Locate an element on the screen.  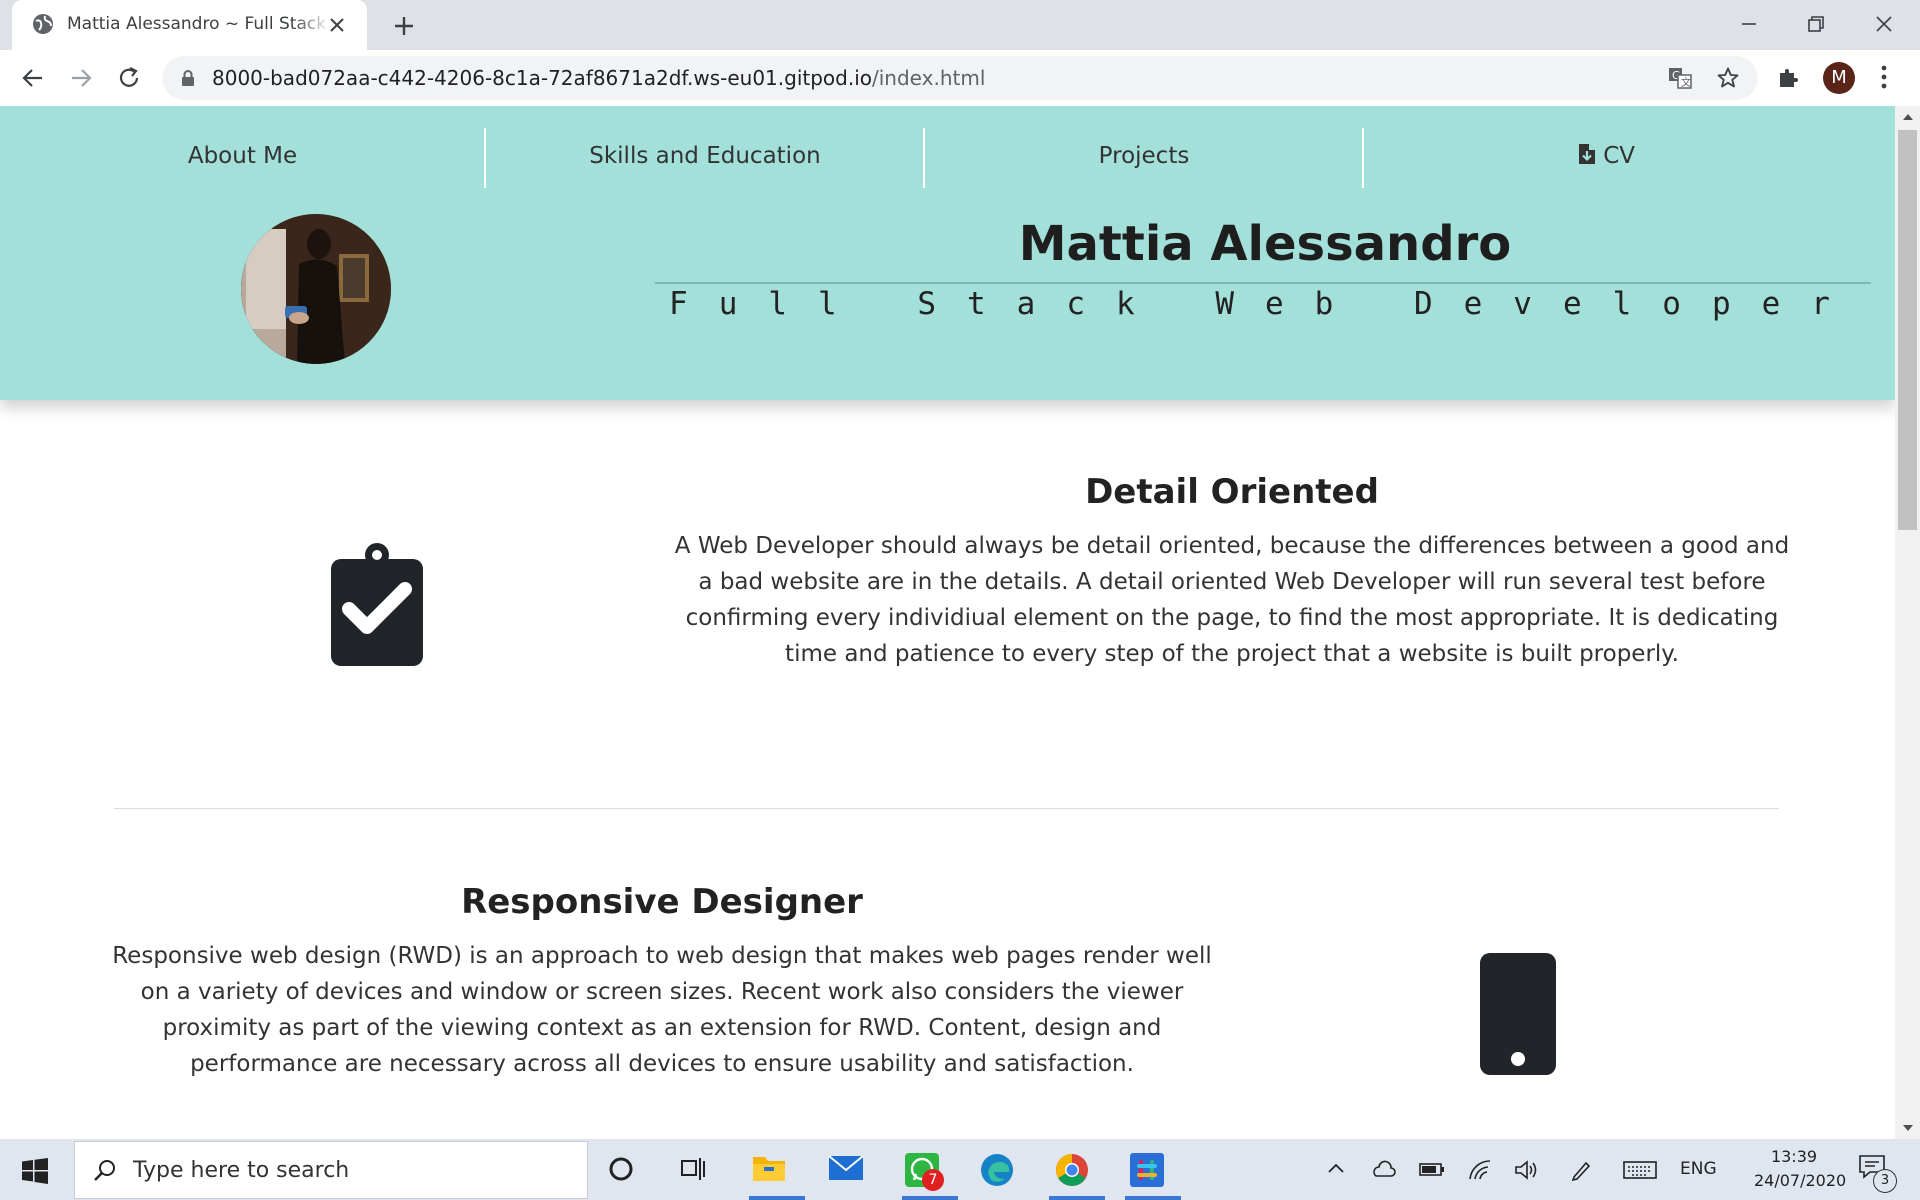
nav-cv-label: CV is located at coordinates (1619, 156).